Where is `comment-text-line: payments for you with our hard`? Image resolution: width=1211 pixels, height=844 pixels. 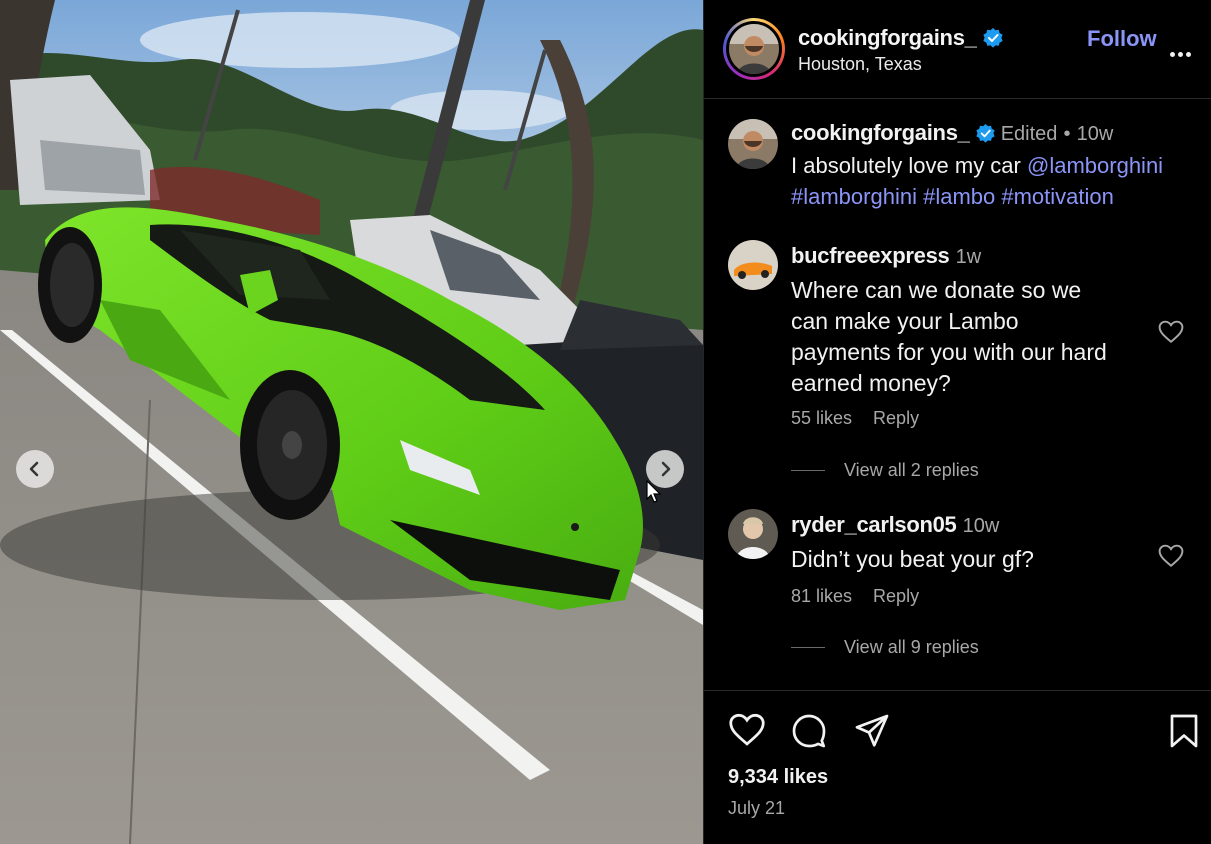
comment-text-line: payments for you with our hard is located at coordinates (949, 352).